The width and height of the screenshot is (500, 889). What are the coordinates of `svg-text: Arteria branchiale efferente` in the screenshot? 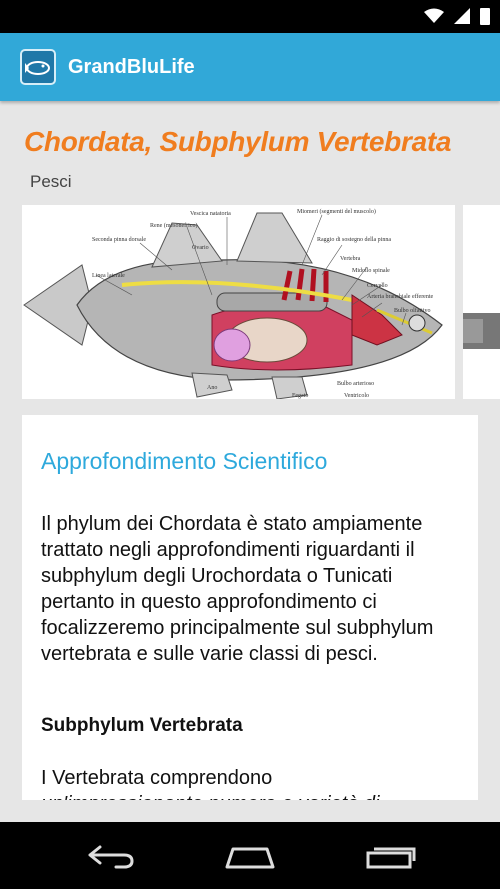 It's located at (400, 296).